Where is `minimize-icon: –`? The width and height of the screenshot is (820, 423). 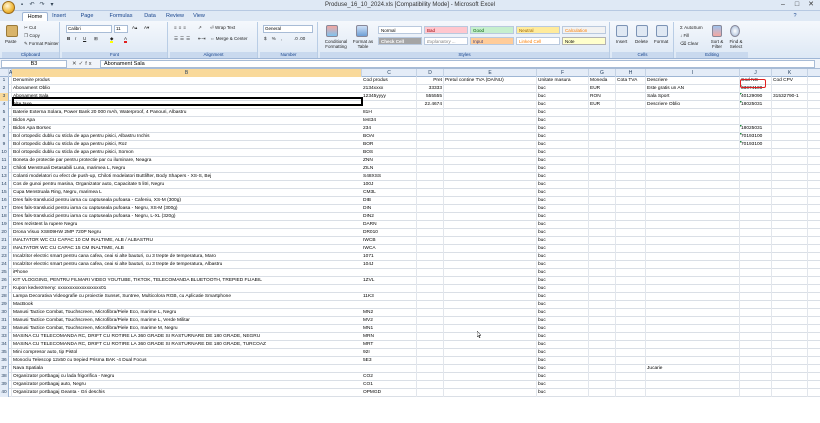
minimize-icon: – is located at coordinates (783, 5).